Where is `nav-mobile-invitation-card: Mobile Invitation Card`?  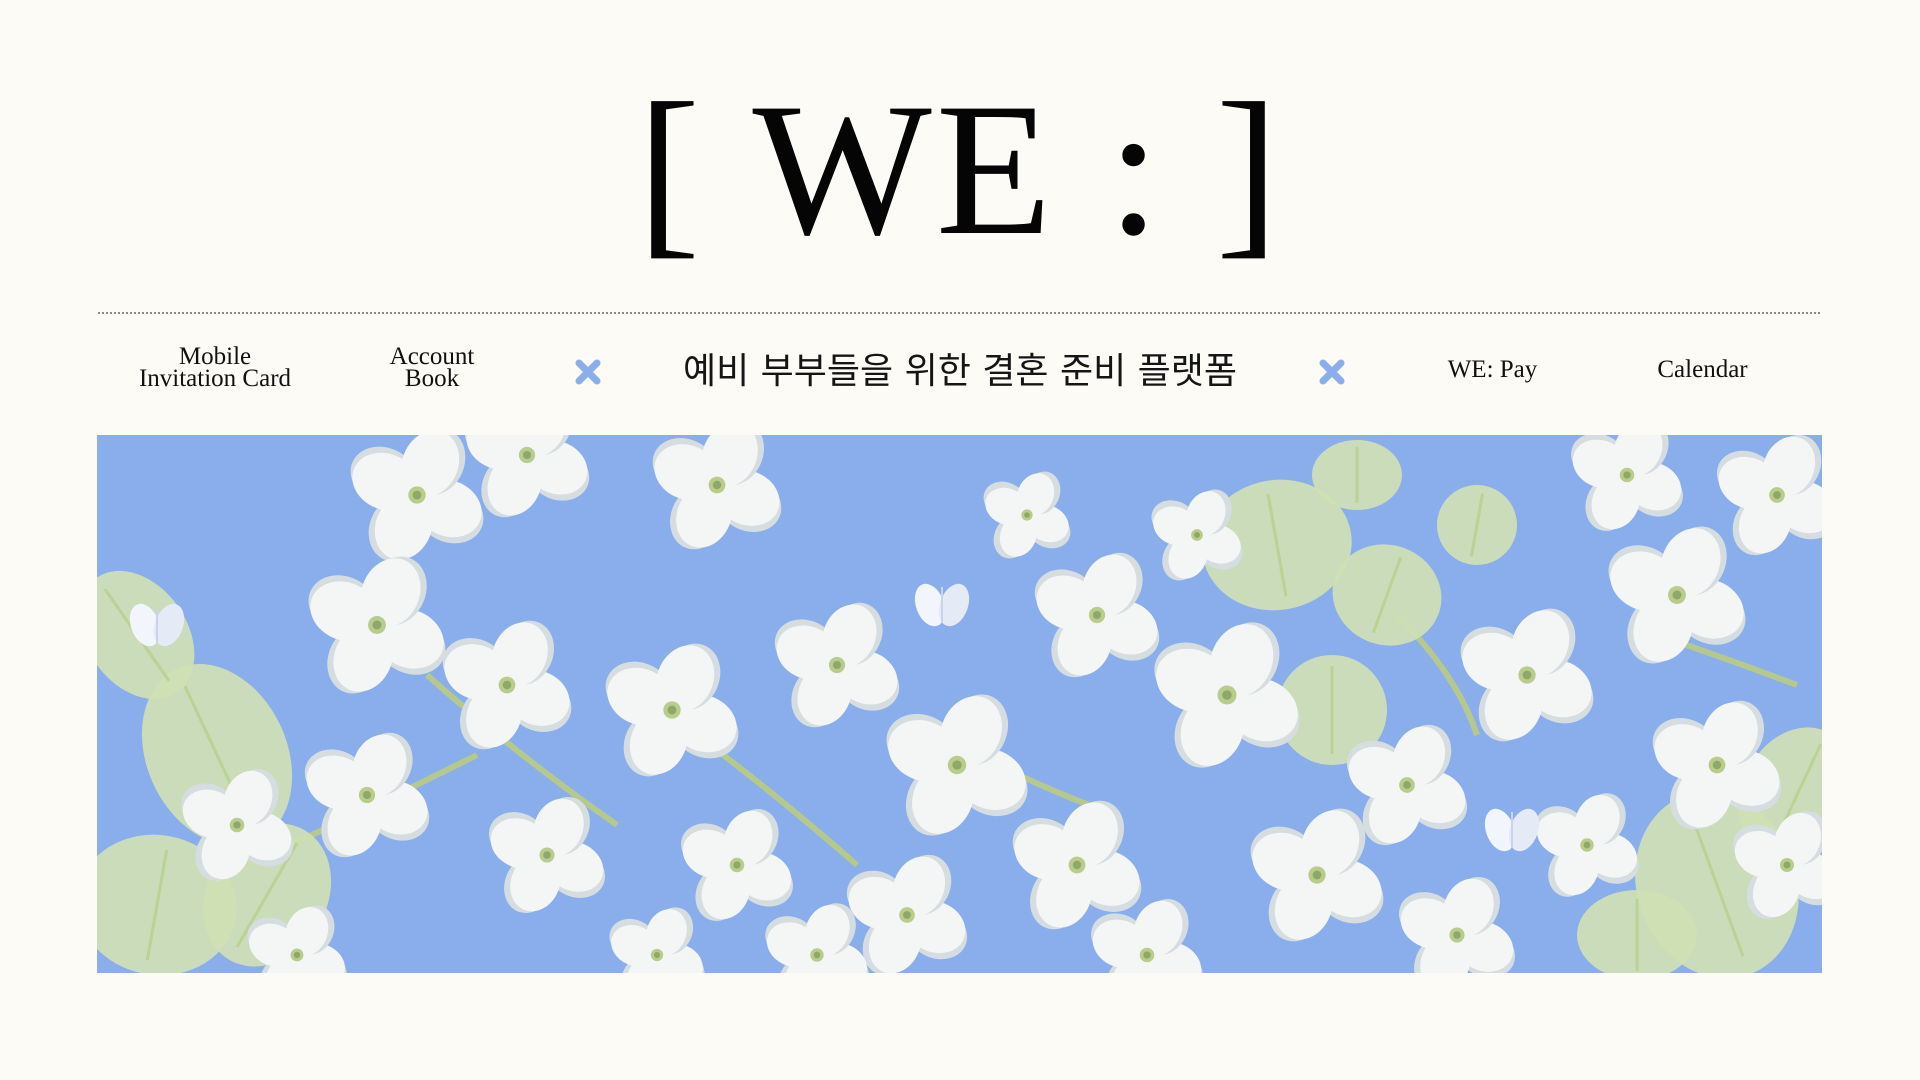
nav-mobile-invitation-card: Mobile Invitation Card is located at coordinates (215, 368).